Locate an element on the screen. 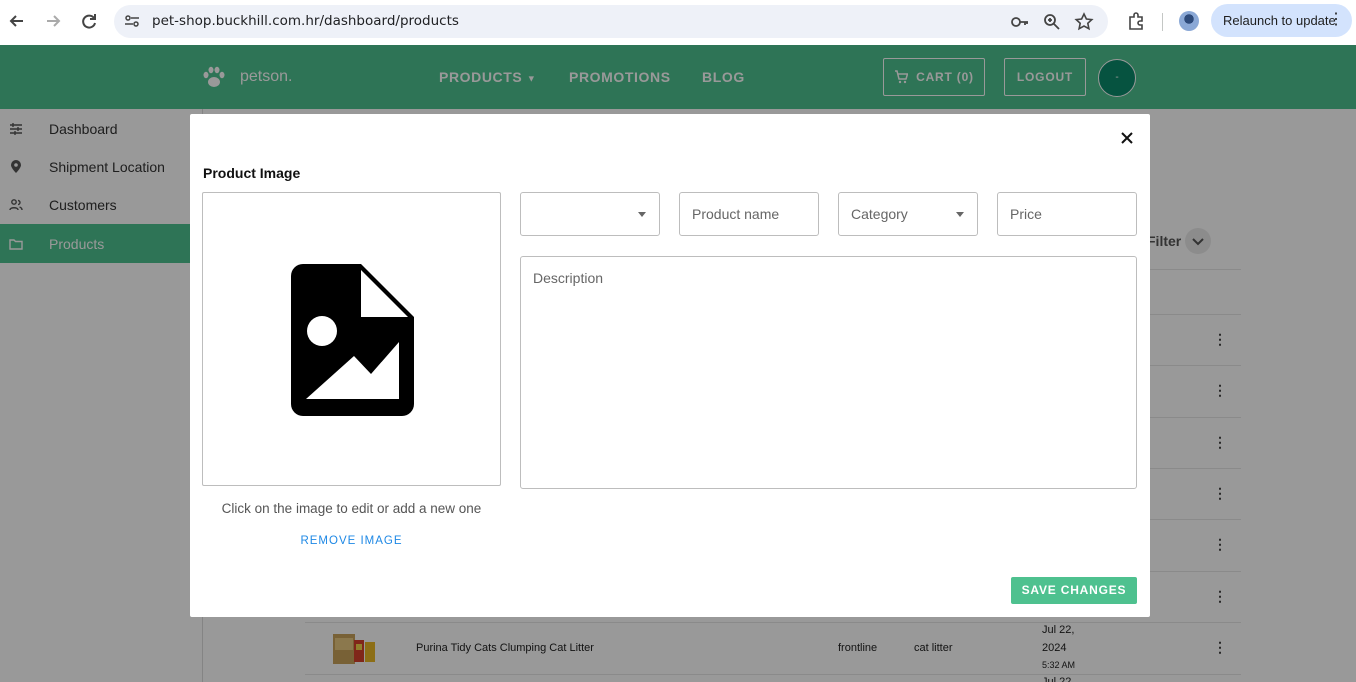 The width and height of the screenshot is (1356, 682). category-placeholder: Category is located at coordinates (879, 214).